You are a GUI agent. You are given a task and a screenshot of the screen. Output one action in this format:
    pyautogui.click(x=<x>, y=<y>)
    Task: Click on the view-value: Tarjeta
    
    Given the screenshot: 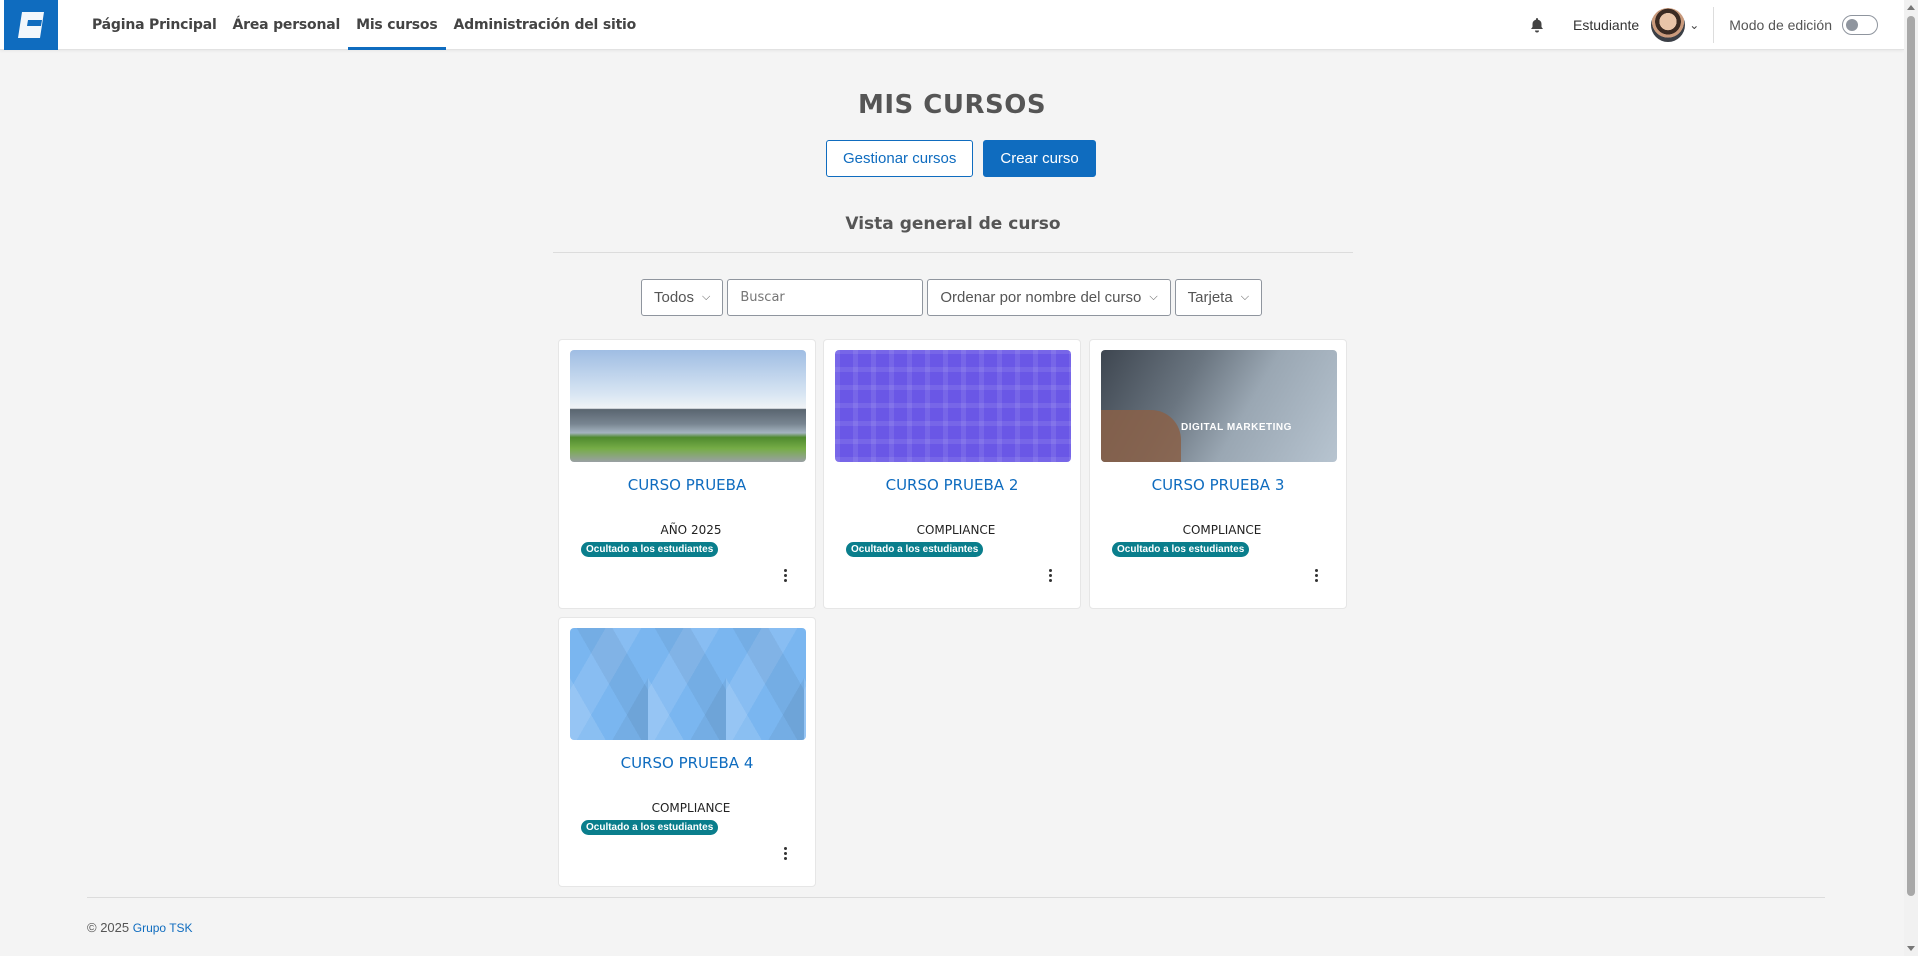 What is the action you would take?
    pyautogui.click(x=1210, y=297)
    